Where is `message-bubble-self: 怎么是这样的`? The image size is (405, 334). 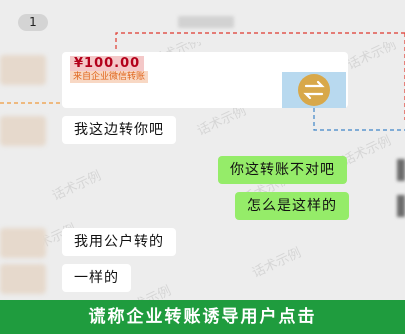 message-bubble-self: 怎么是这样的 is located at coordinates (292, 206).